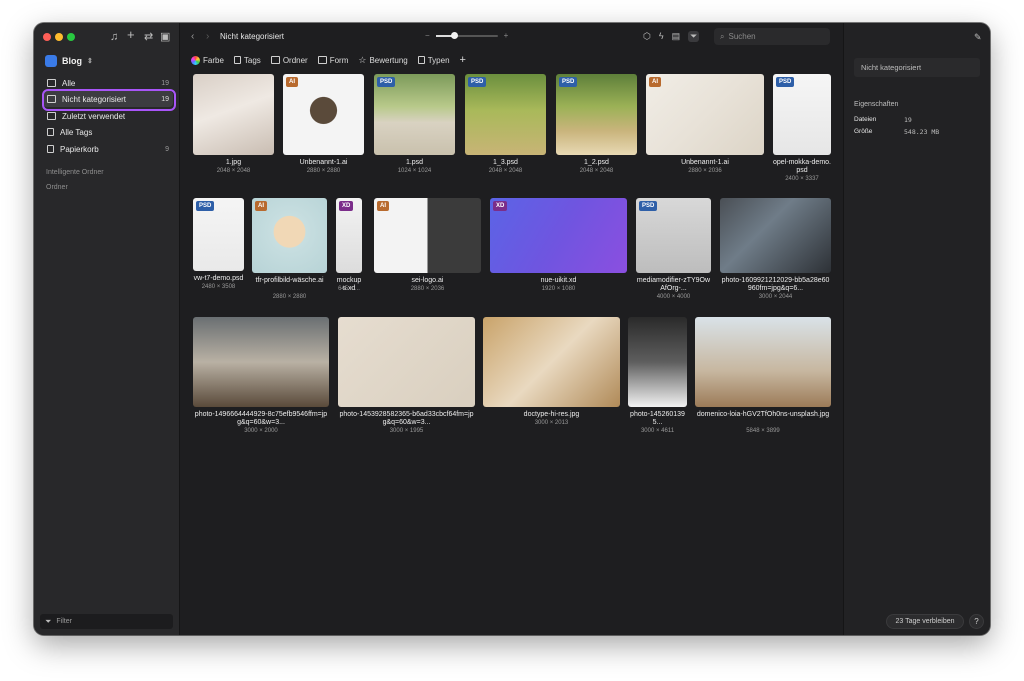 This screenshot has width=1024, height=681. I want to click on sidebar-item-count: 19, so click(165, 83).